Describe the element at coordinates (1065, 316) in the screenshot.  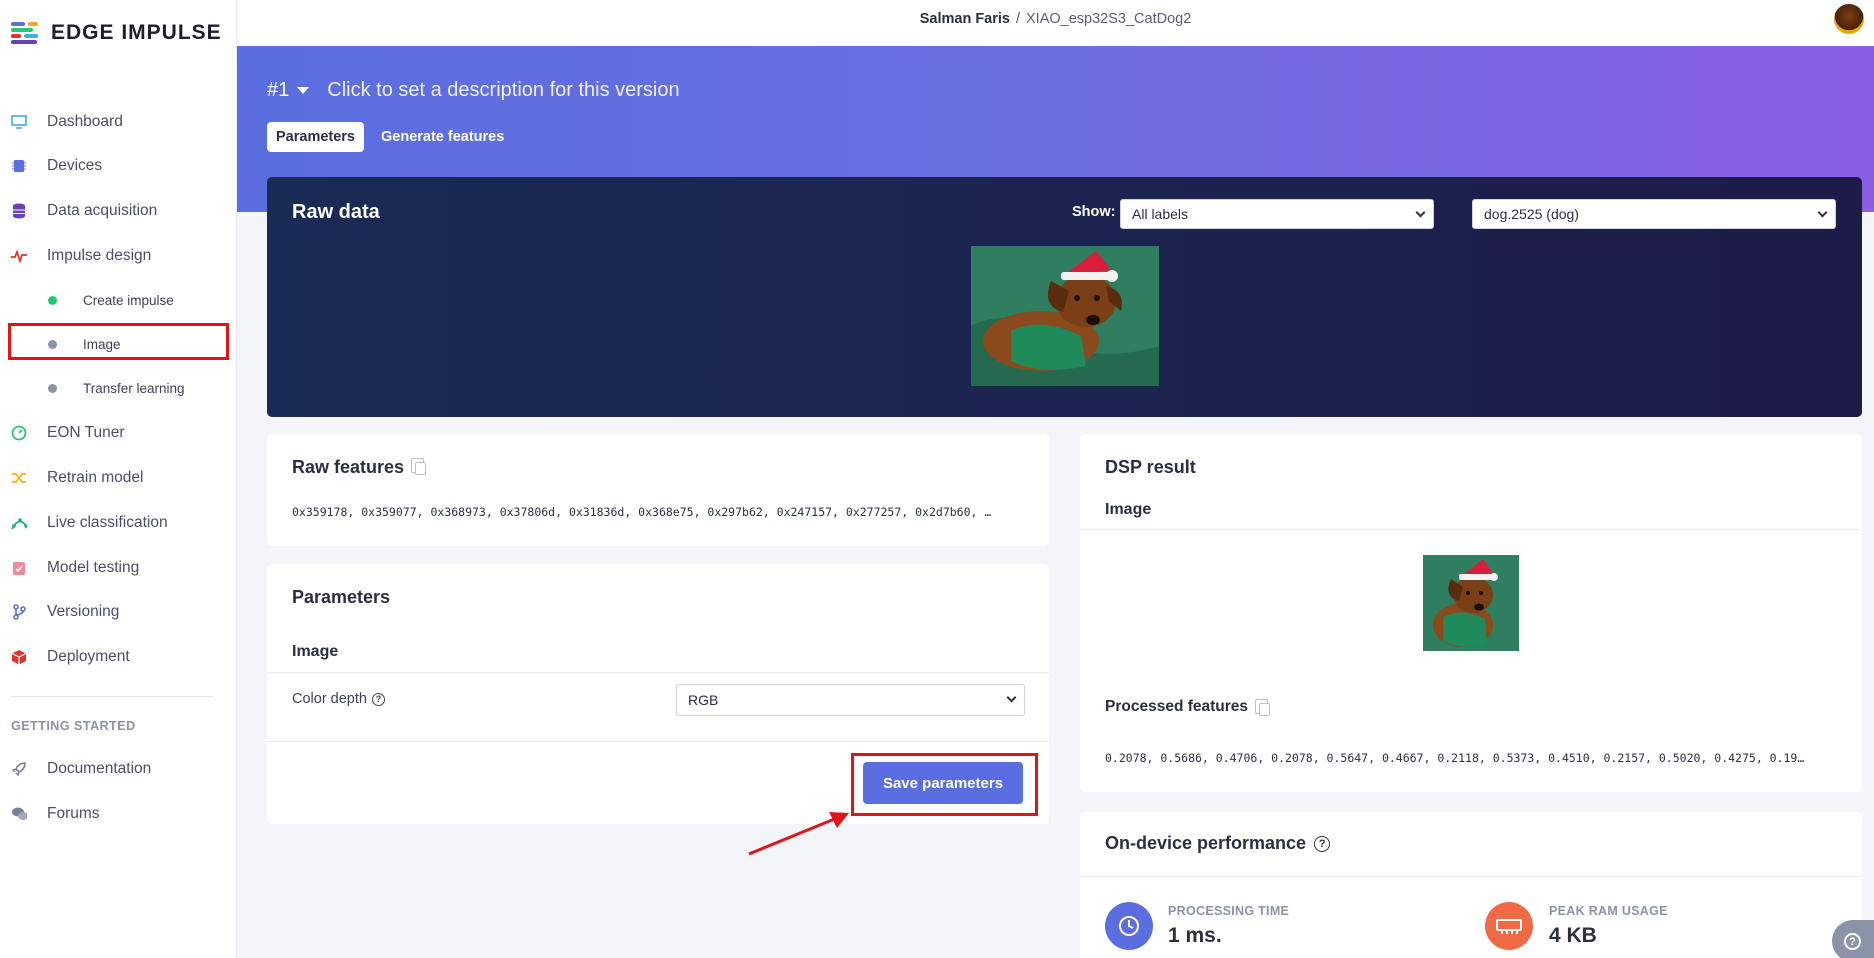
I see `raw-sample-image` at that location.